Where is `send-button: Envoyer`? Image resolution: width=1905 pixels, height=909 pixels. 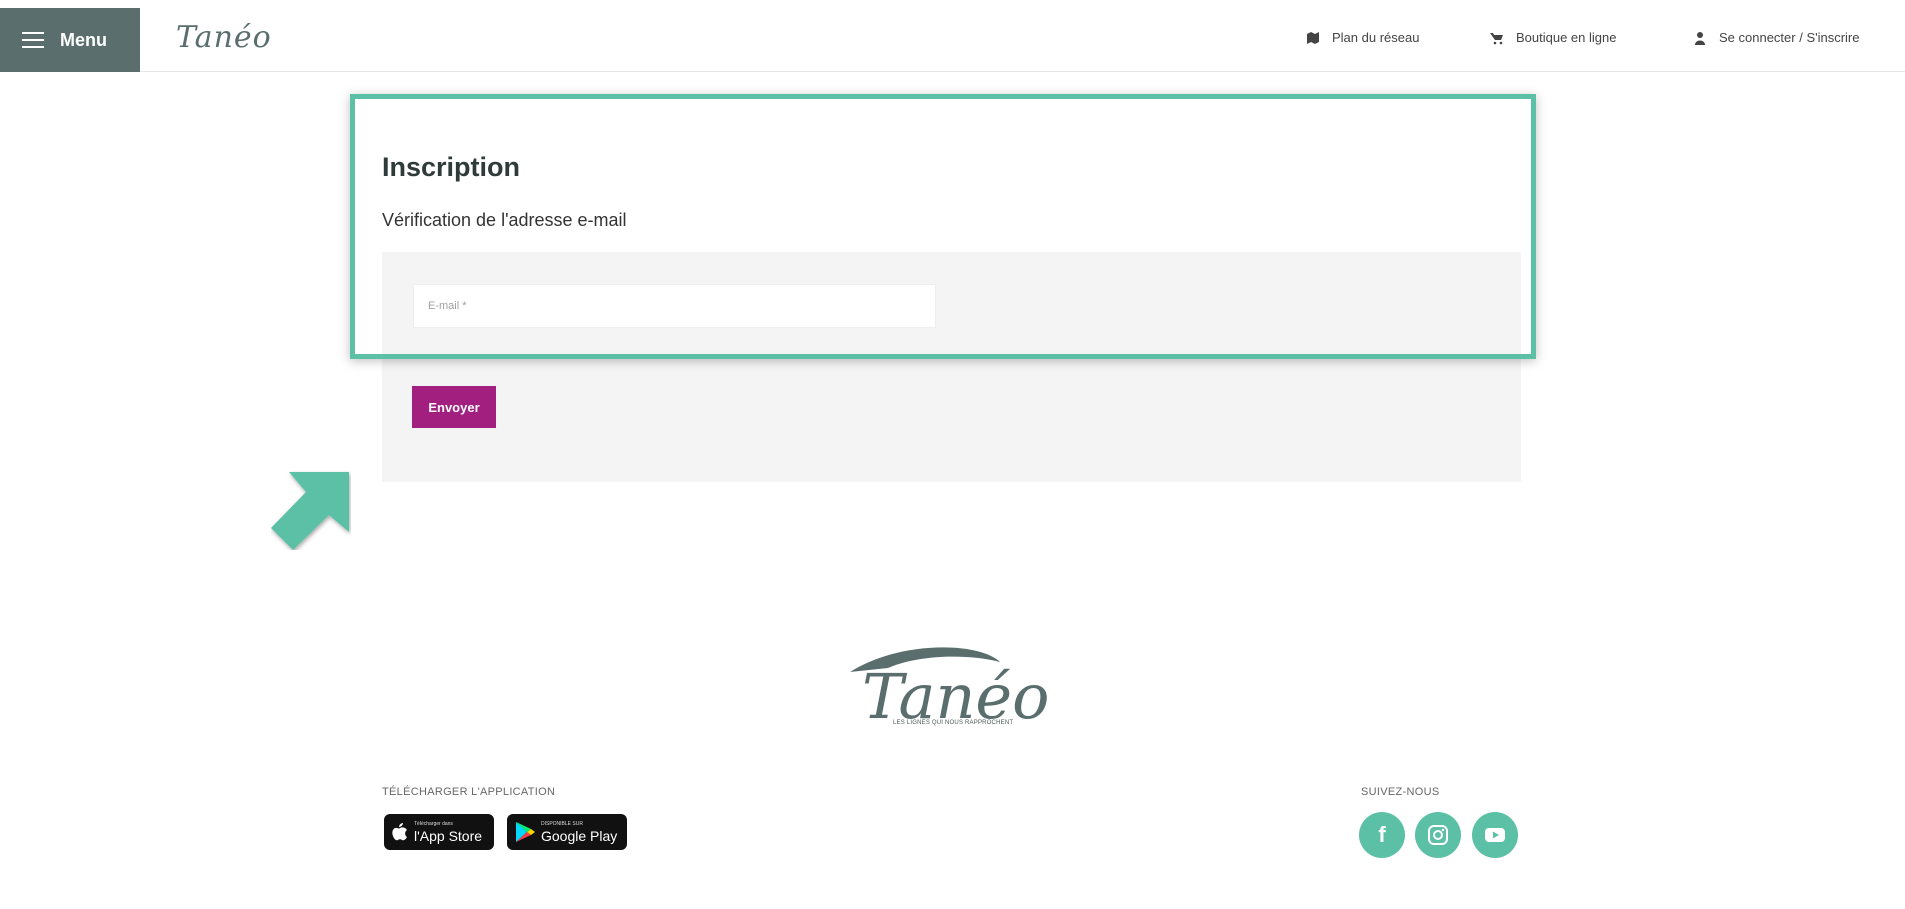 send-button: Envoyer is located at coordinates (454, 407).